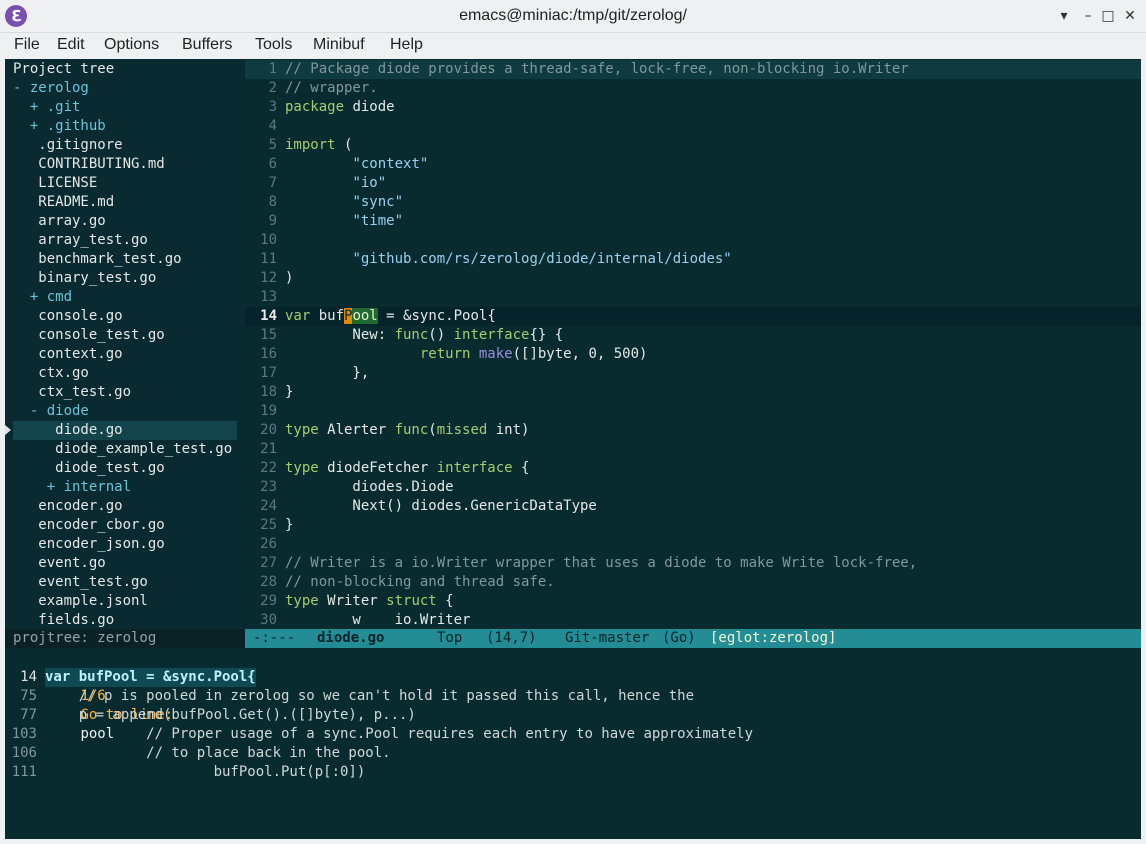 The height and width of the screenshot is (844, 1146). Describe the element at coordinates (207, 45) in the screenshot. I see `menu-buffers: Buffers` at that location.